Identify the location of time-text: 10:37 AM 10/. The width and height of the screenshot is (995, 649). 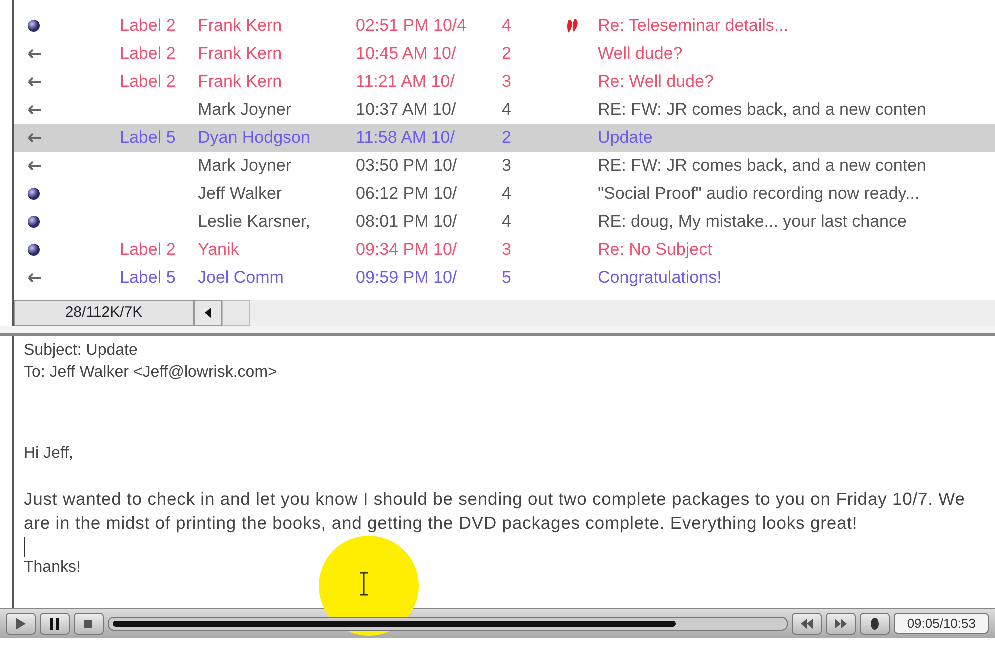
(406, 110).